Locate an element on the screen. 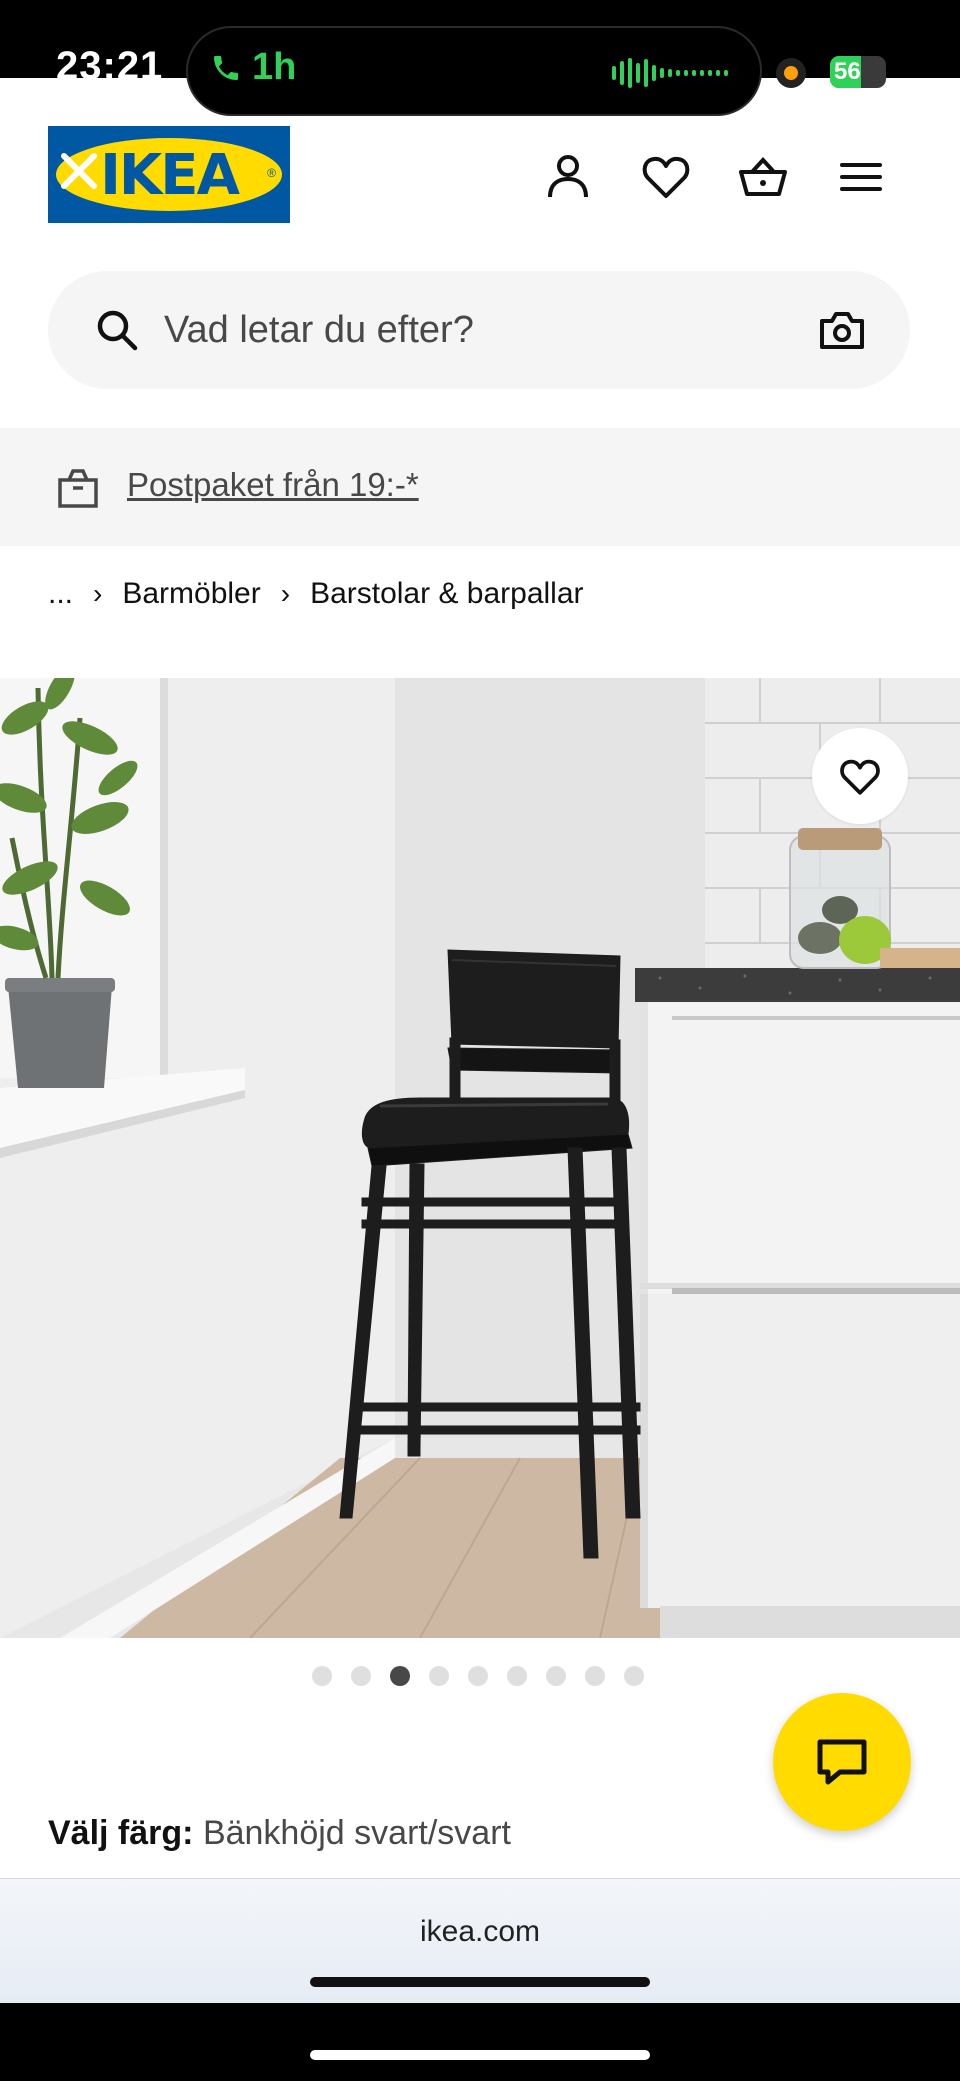 This screenshot has height=2081, width=960. chat-button is located at coordinates (842, 1762).